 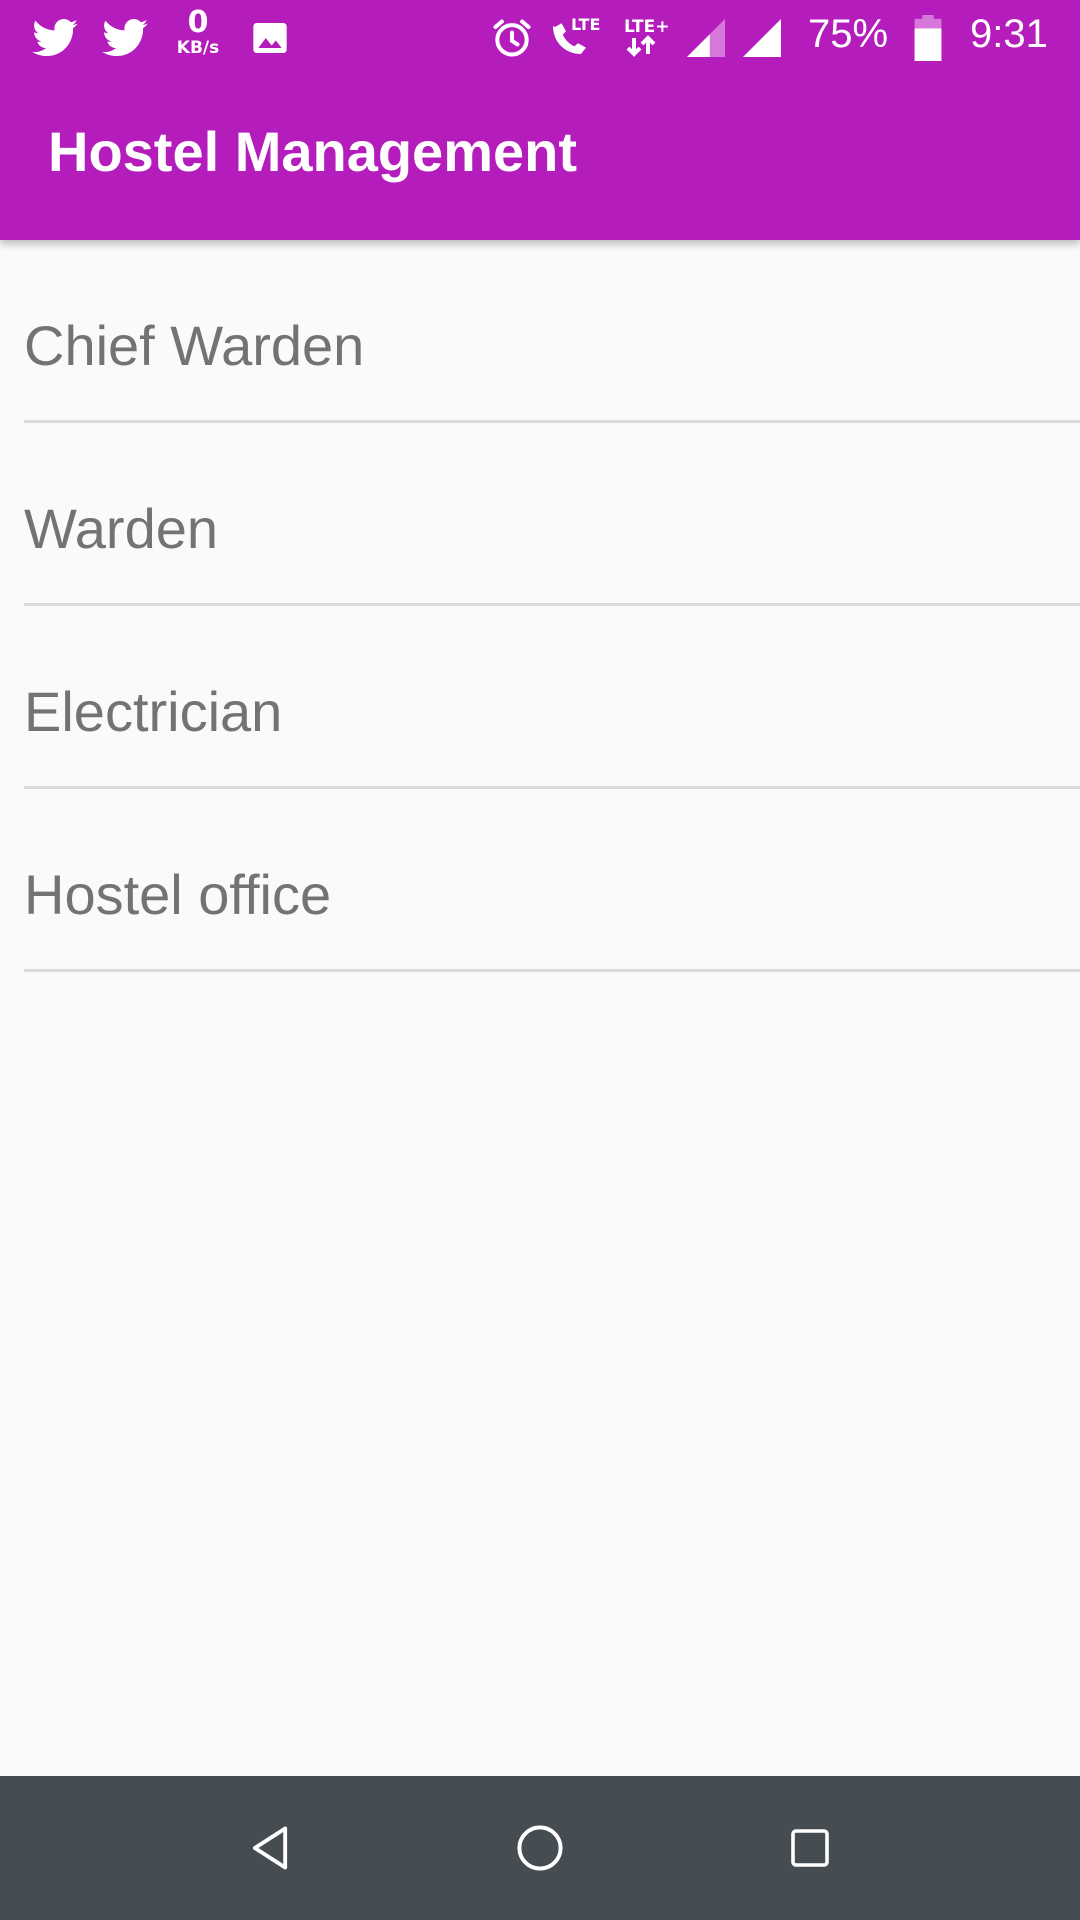 I want to click on list-item-label: Chief Warden, so click(x=194, y=345).